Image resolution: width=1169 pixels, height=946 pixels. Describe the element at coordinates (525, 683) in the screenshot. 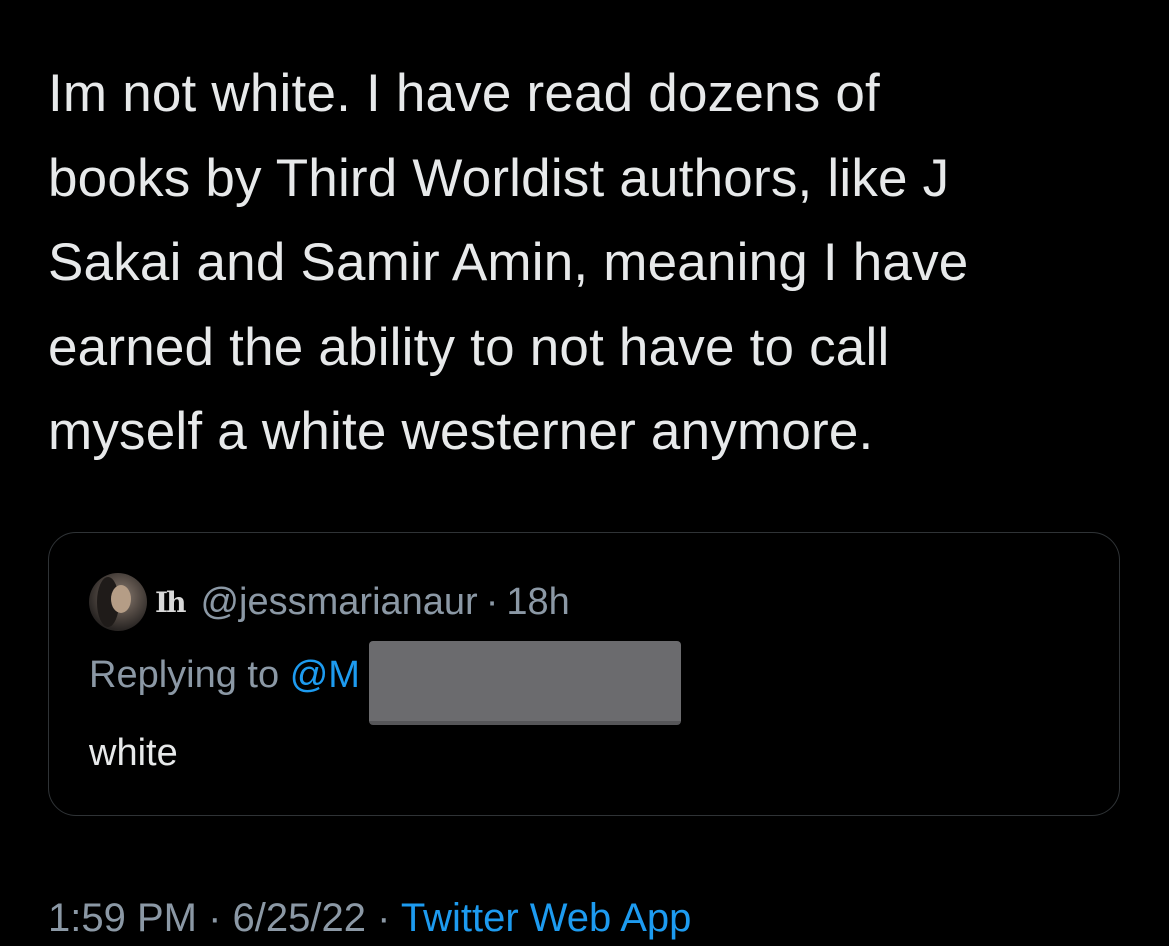

I see `redaction-box` at that location.